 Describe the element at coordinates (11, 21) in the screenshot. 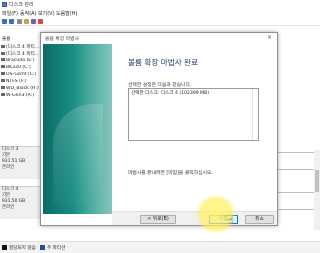

I see `forward-icon` at that location.